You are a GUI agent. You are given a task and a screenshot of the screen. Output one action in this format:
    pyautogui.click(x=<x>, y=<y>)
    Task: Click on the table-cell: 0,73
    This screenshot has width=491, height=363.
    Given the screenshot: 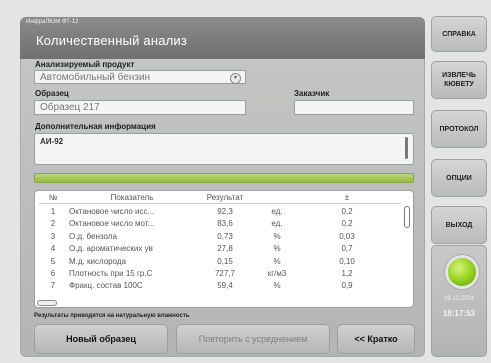 What is the action you would take?
    pyautogui.click(x=225, y=236)
    